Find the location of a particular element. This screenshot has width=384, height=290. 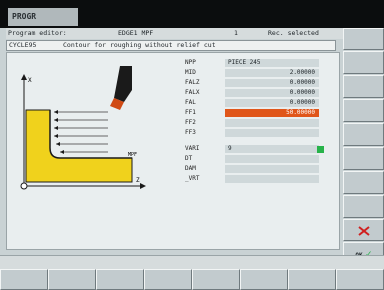

param-value-vari: 9 is located at coordinates (272, 149).